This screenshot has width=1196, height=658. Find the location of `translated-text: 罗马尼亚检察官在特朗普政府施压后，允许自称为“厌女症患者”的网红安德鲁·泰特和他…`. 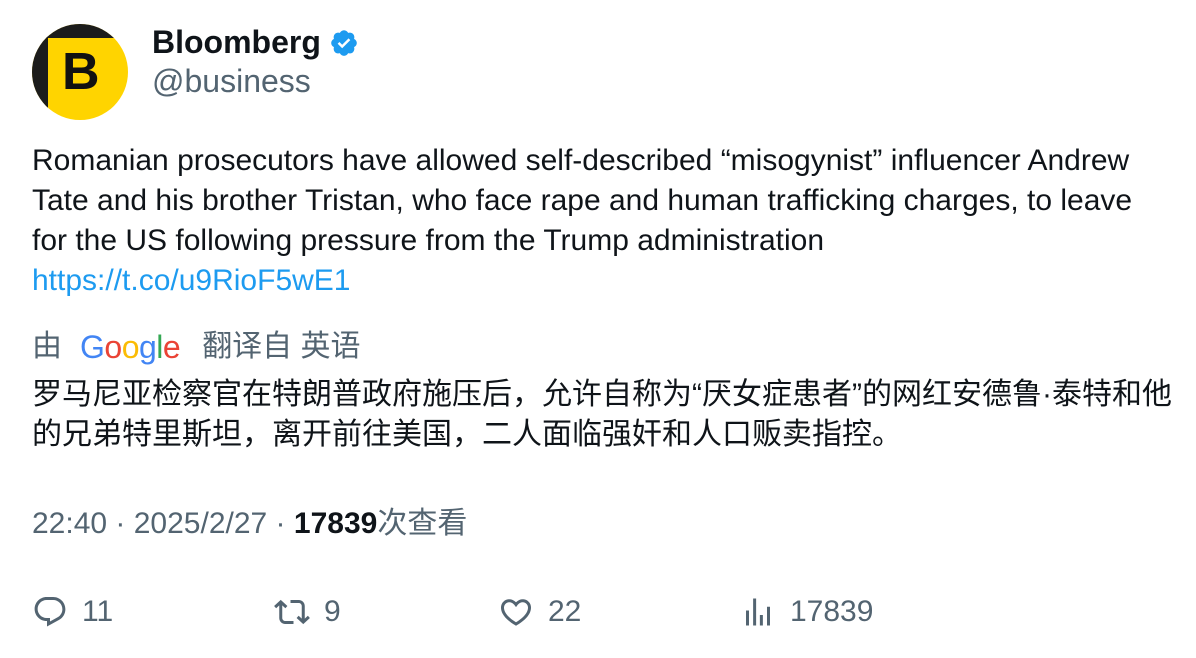

translated-text: 罗马尼亚检察官在特朗普政府施压后，允许自称为“厌女症患者”的网红安德鲁·泰特和他… is located at coordinates (602, 414).